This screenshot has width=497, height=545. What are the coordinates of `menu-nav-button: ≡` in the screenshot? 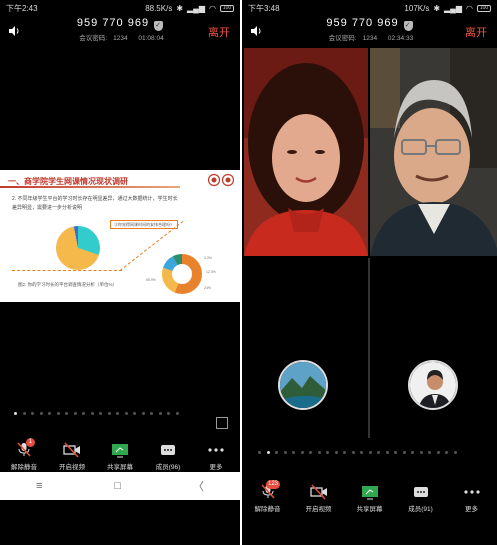 It's located at (39, 486).